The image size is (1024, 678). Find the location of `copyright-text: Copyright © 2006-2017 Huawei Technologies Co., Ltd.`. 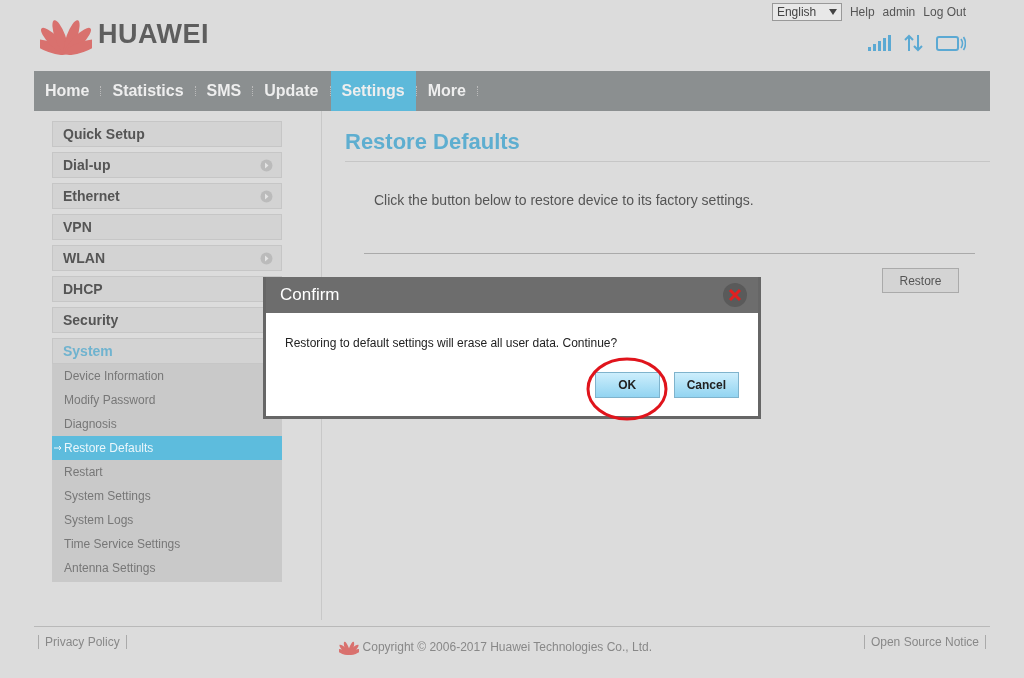

copyright-text: Copyright © 2006-2017 Huawei Technologies Co., Ltd. is located at coordinates (507, 647).